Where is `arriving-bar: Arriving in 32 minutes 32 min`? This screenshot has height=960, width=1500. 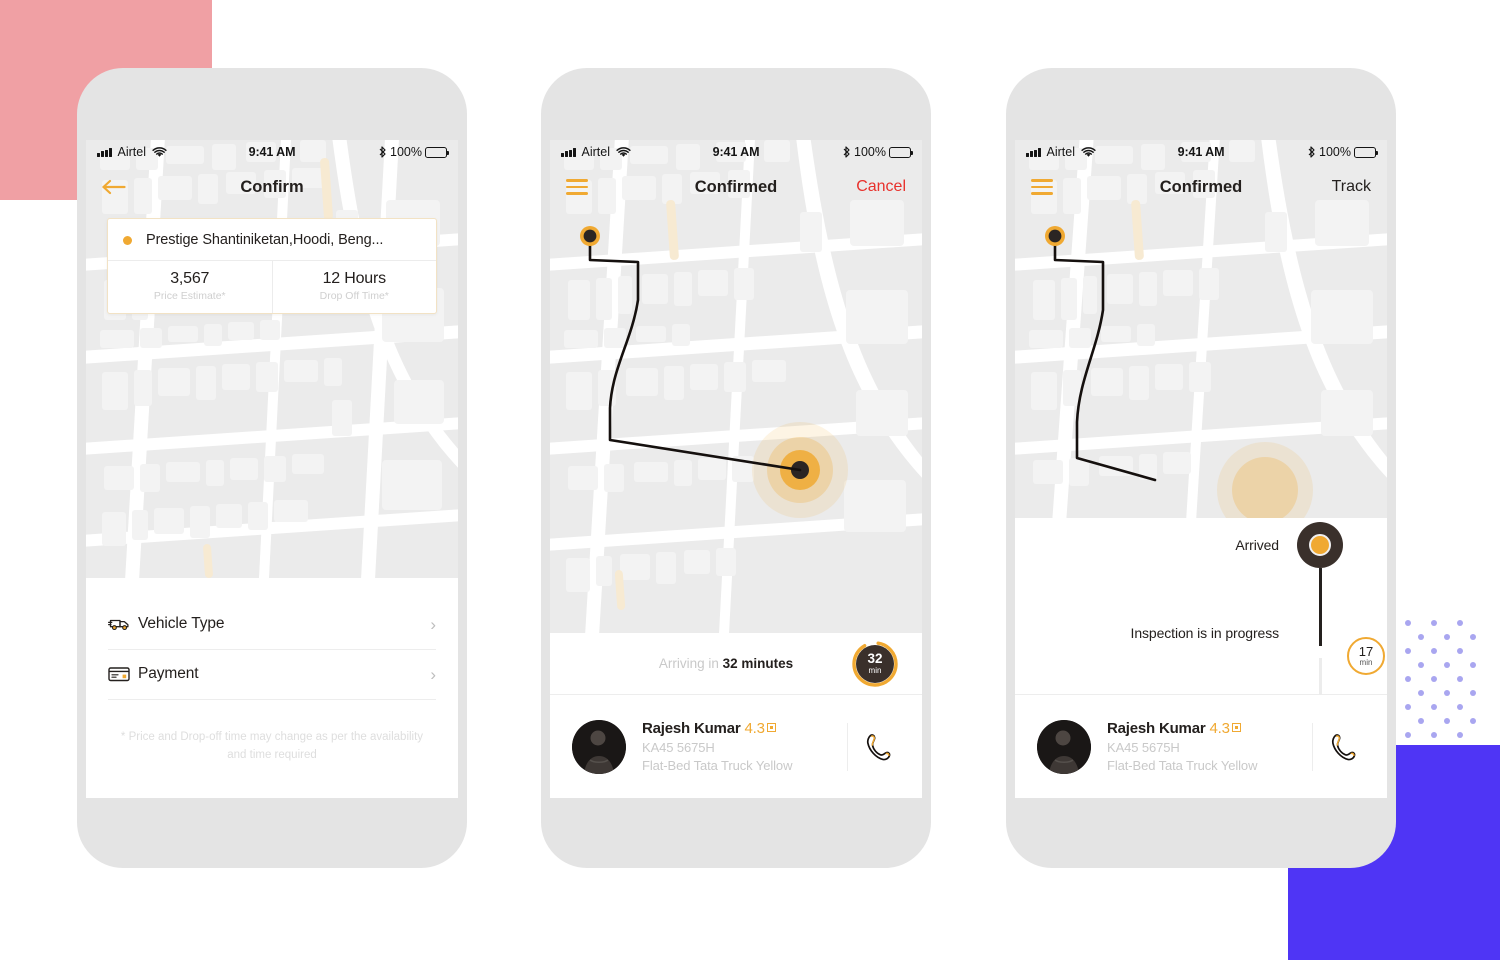 arriving-bar: Arriving in 32 minutes 32 min is located at coordinates (736, 664).